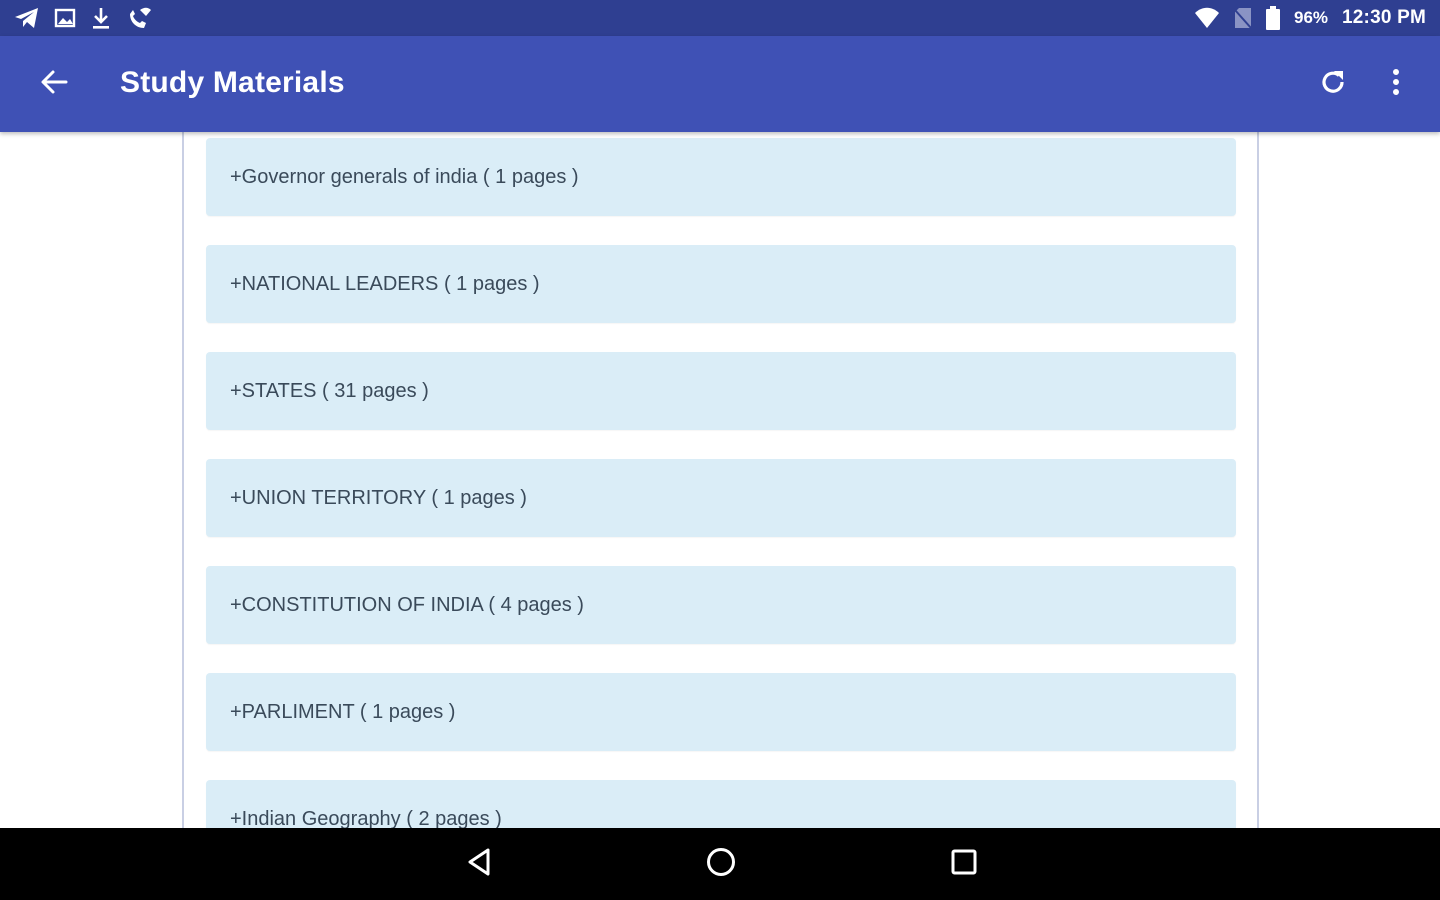 This screenshot has height=900, width=1440. Describe the element at coordinates (721, 712) in the screenshot. I see `list-item: +PARLIMENT ( 1 pages )` at that location.